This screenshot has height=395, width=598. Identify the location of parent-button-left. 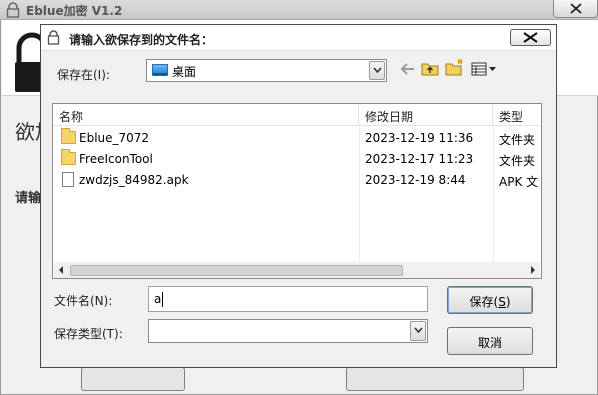
(133, 379).